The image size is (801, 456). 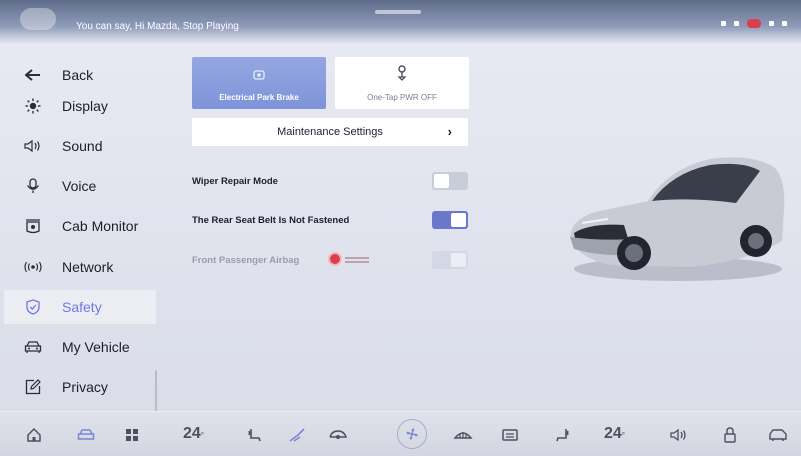 I want to click on car-icon, so click(x=33, y=347).